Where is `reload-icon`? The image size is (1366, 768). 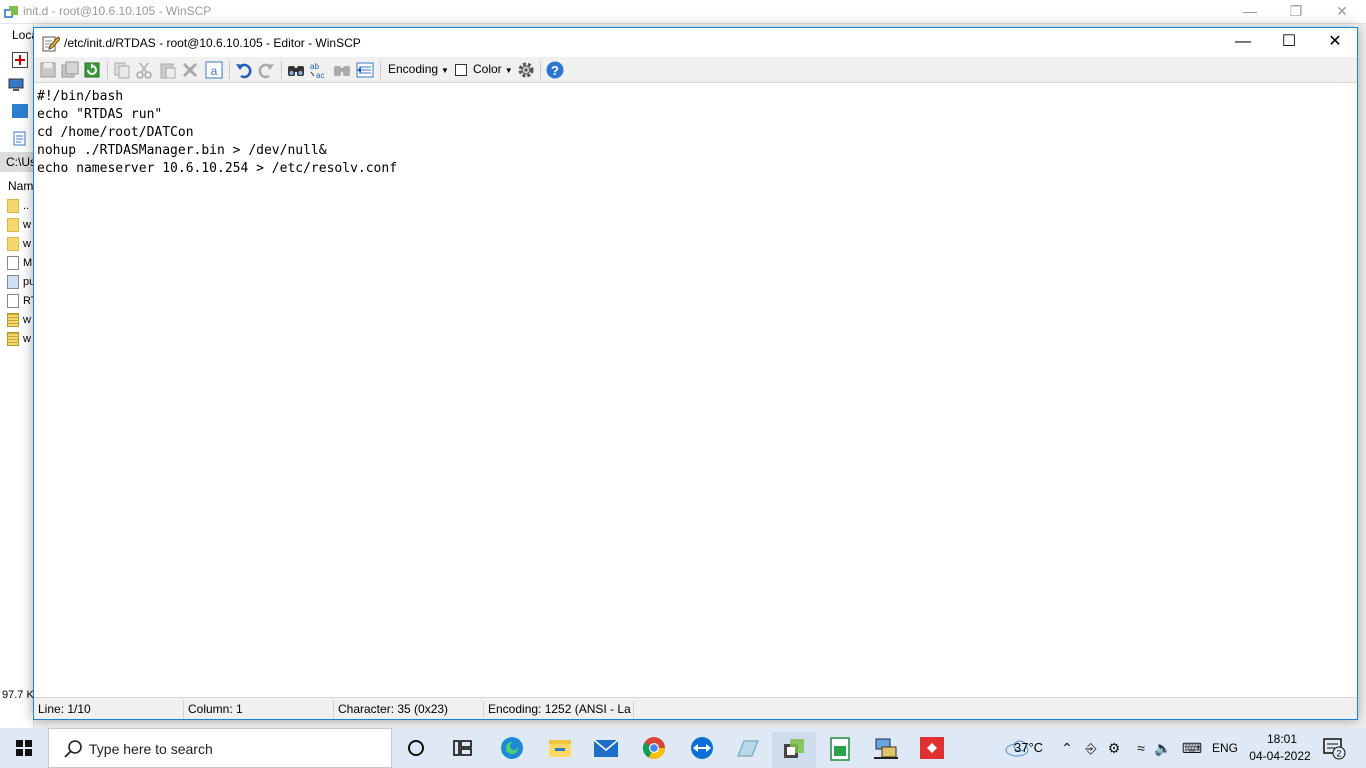
reload-icon is located at coordinates (92, 70).